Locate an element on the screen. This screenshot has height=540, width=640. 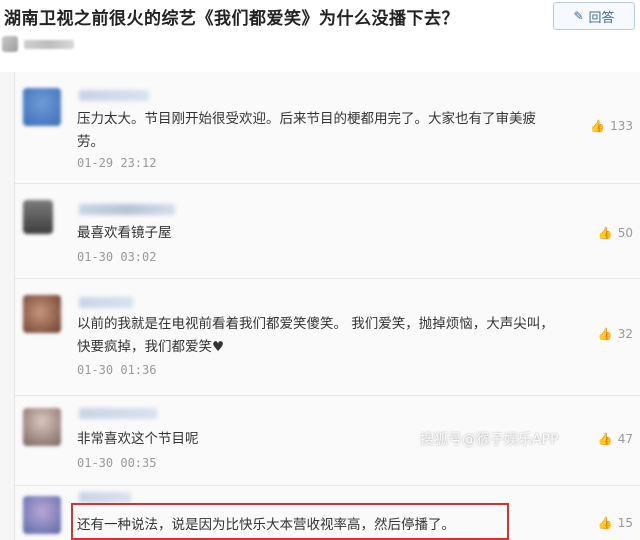
like-button: 👍 15 is located at coordinates (615, 523).